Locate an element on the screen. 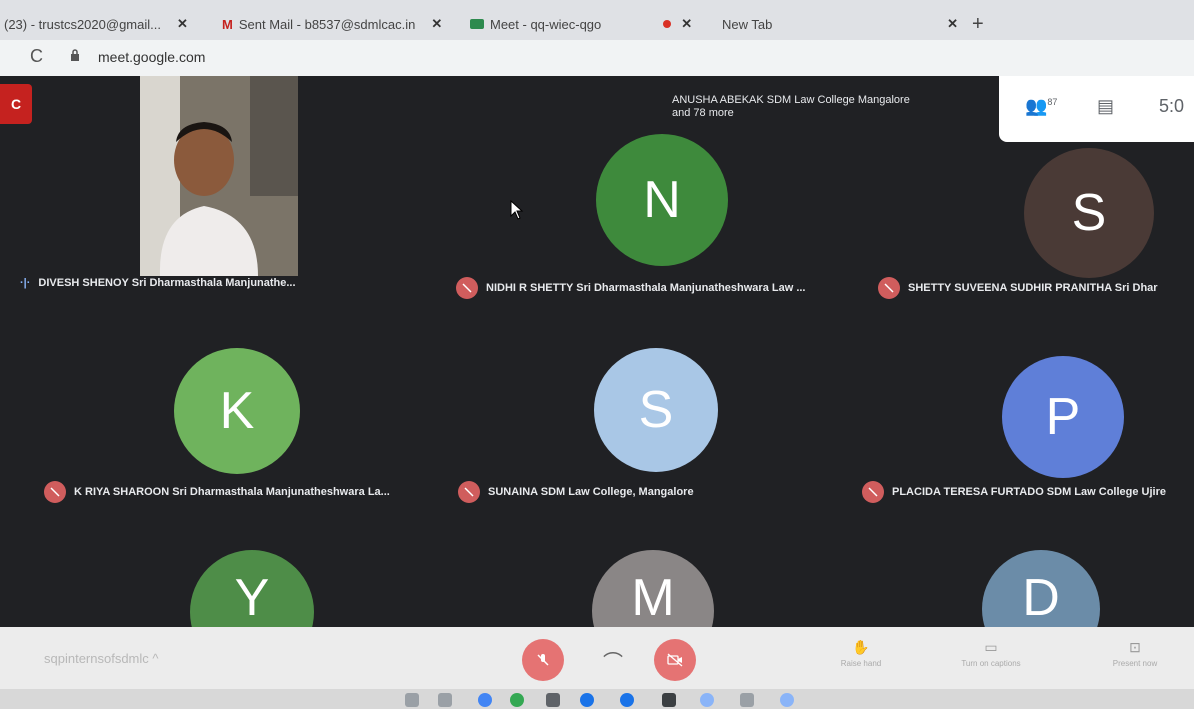 The width and height of the screenshot is (1194, 709). avatar-initial: D is located at coordinates (1041, 598).